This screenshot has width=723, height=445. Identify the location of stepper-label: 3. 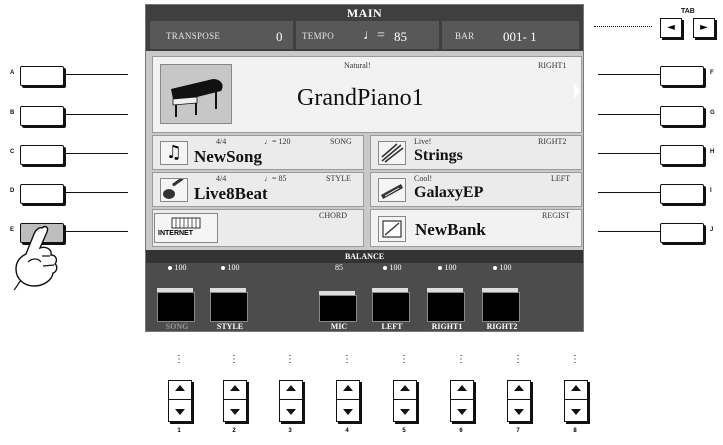
(290, 431).